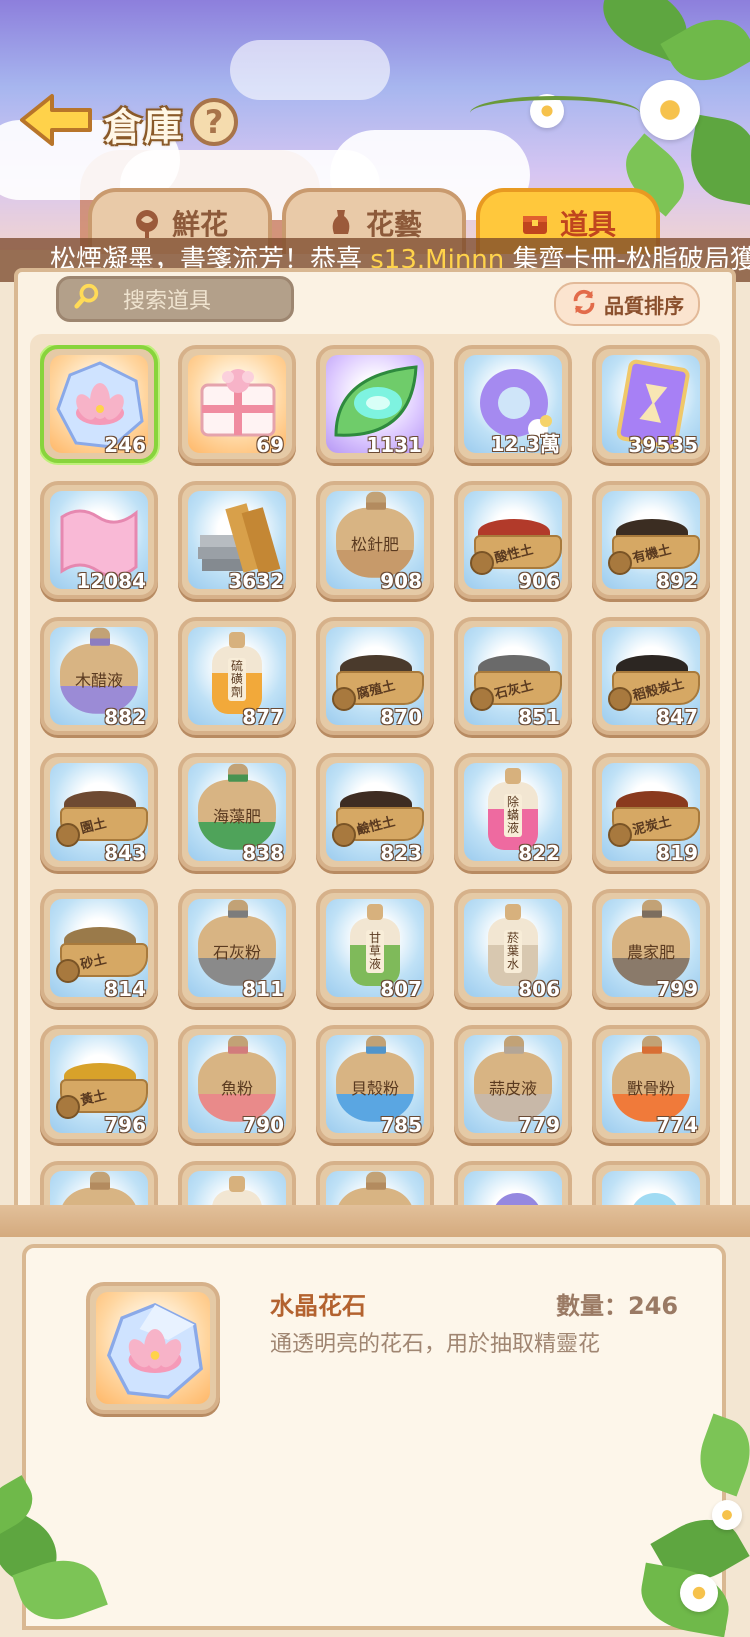 The width and height of the screenshot is (750, 1637). Describe the element at coordinates (237, 404) in the screenshot. I see `inventory-item: 69` at that location.